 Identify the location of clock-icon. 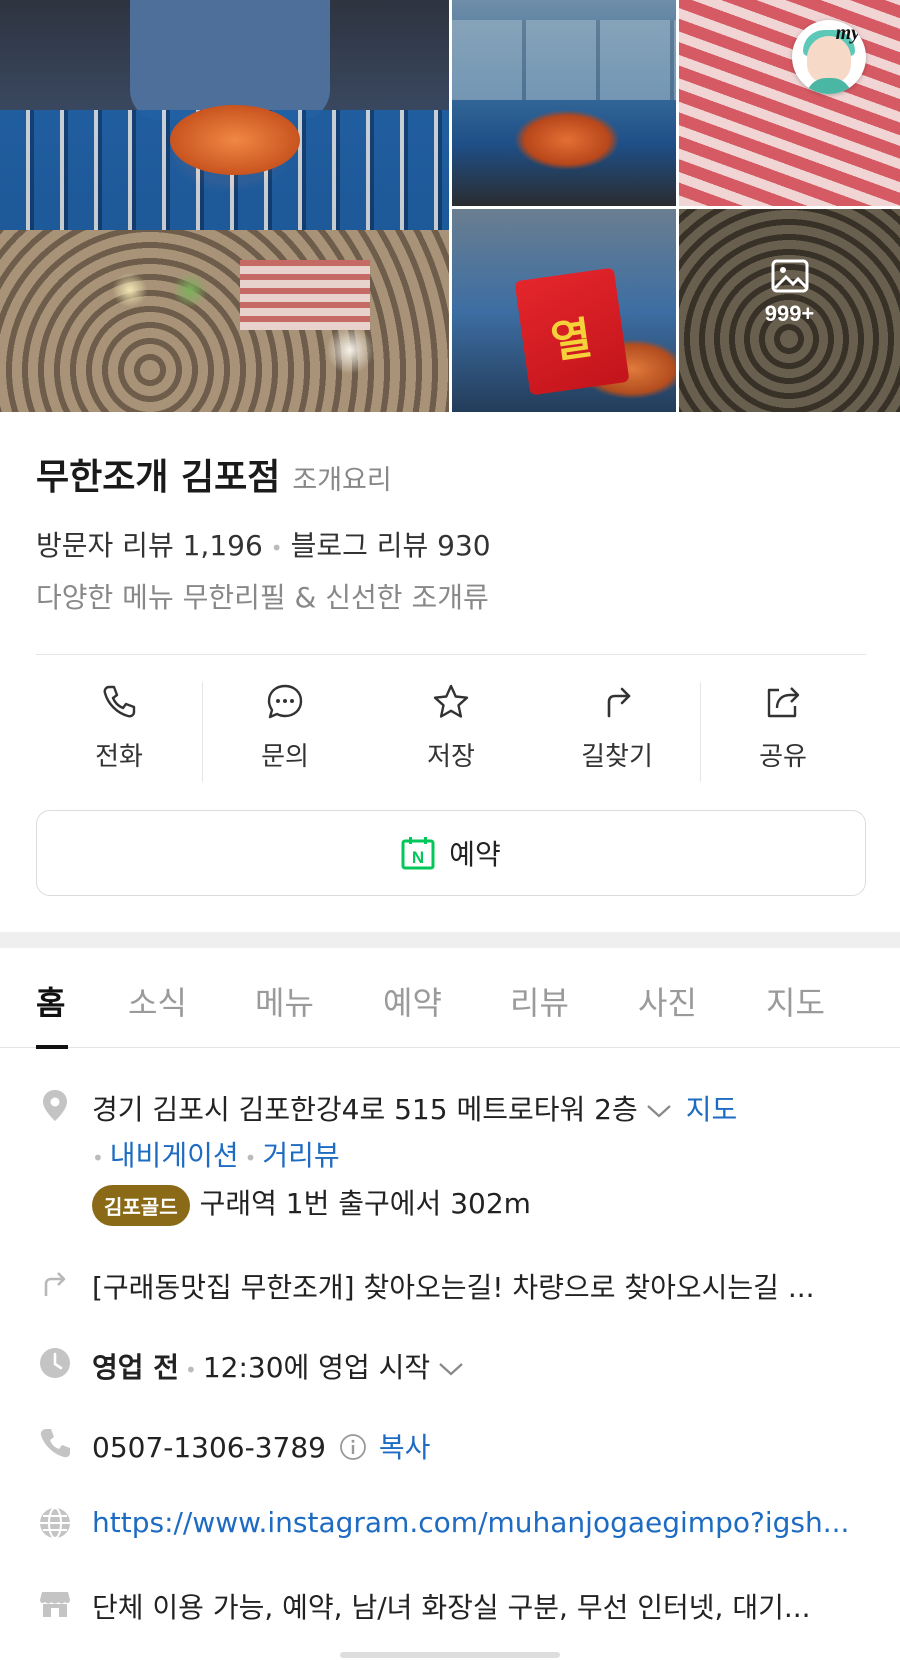
(55, 1363).